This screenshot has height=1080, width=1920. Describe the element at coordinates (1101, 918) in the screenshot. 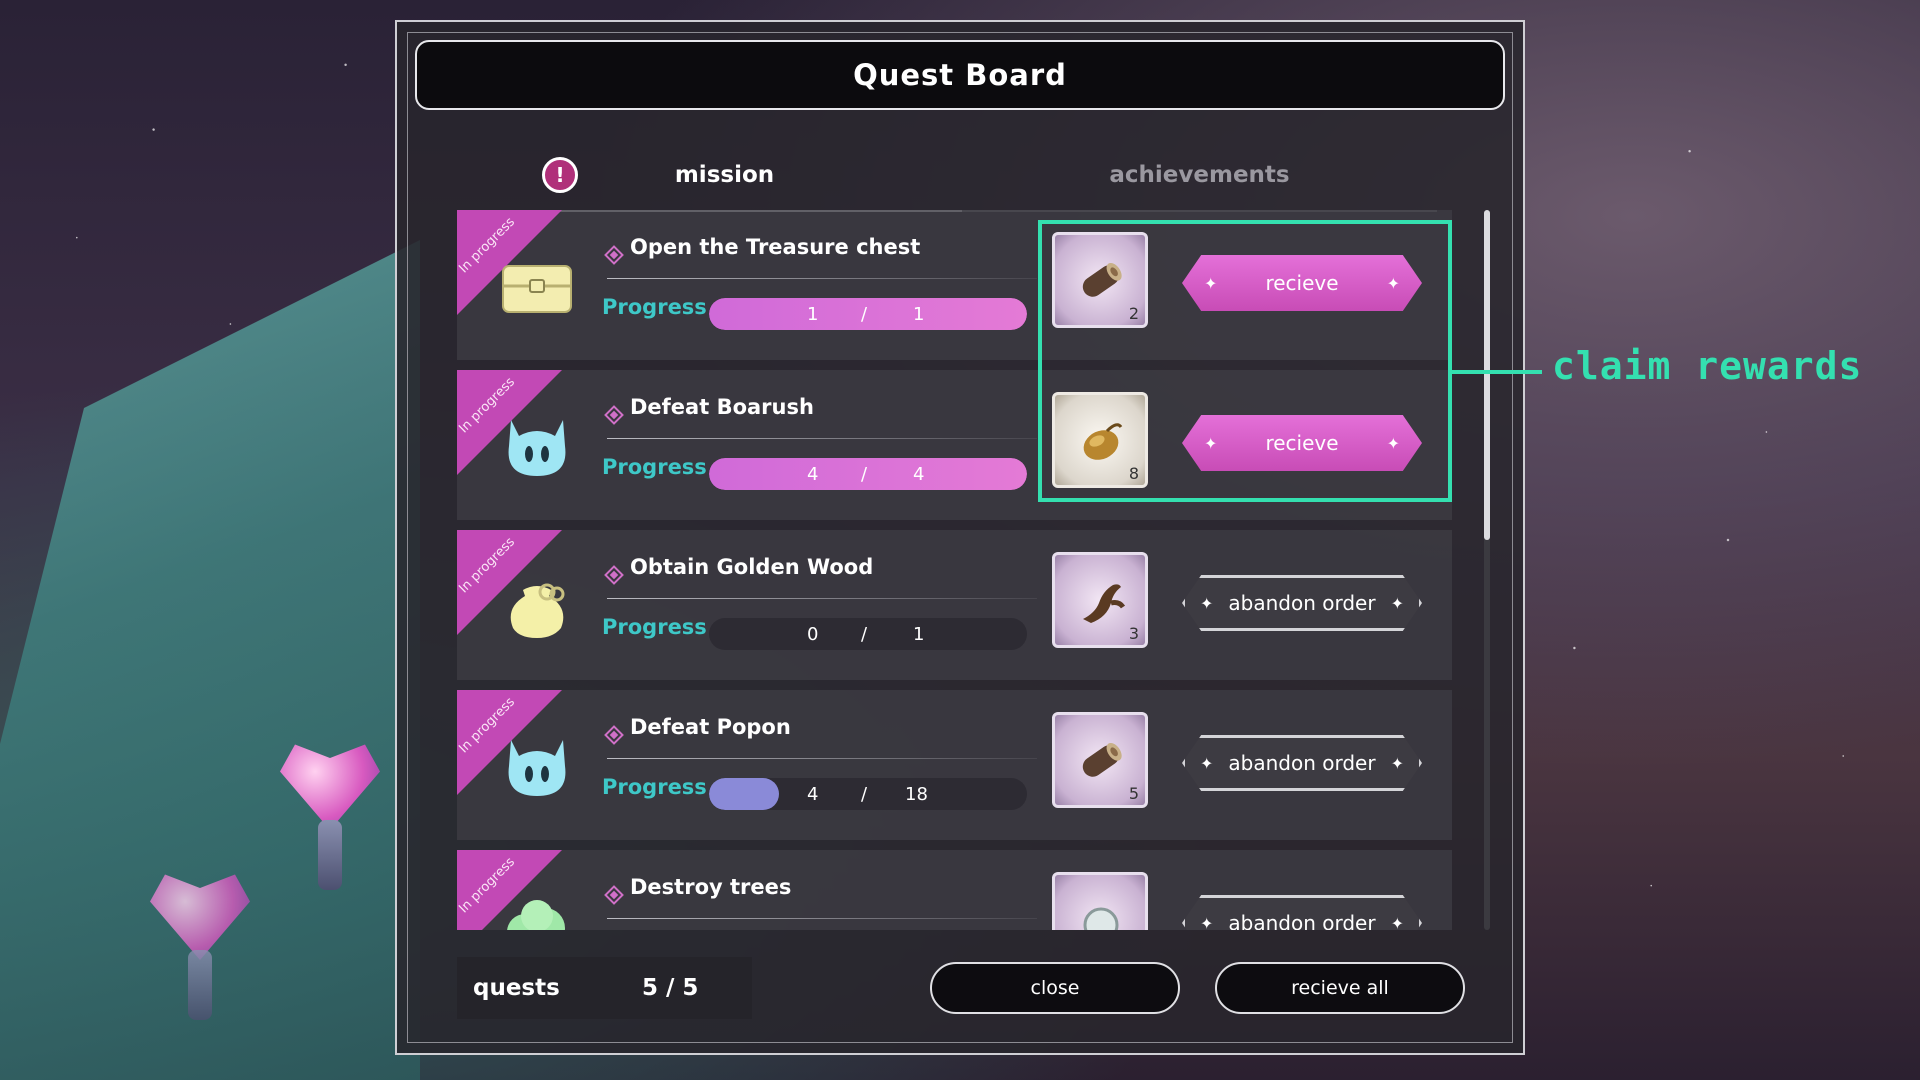

I see `orb-icon` at that location.